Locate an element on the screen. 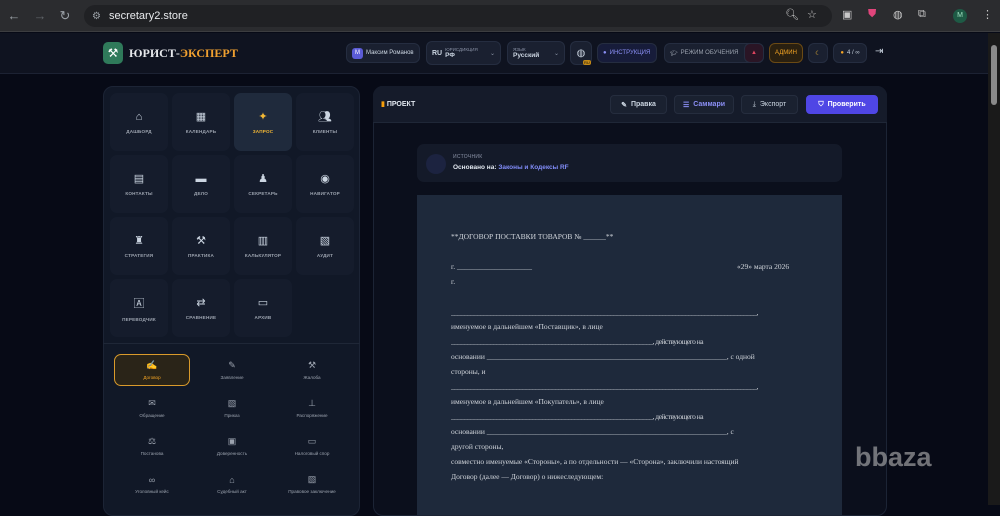  globe-extension-icon: ◍ is located at coordinates (898, 14).